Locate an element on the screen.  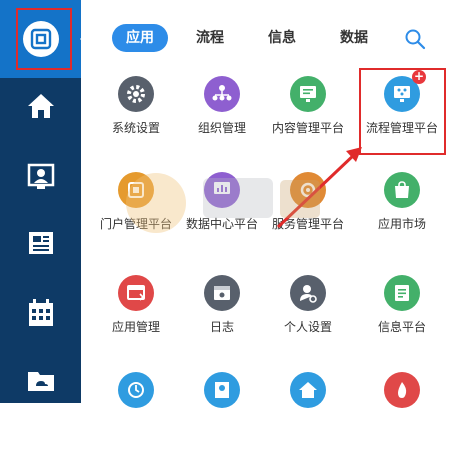
app-label: 日志 is located at coordinates (221, 327).